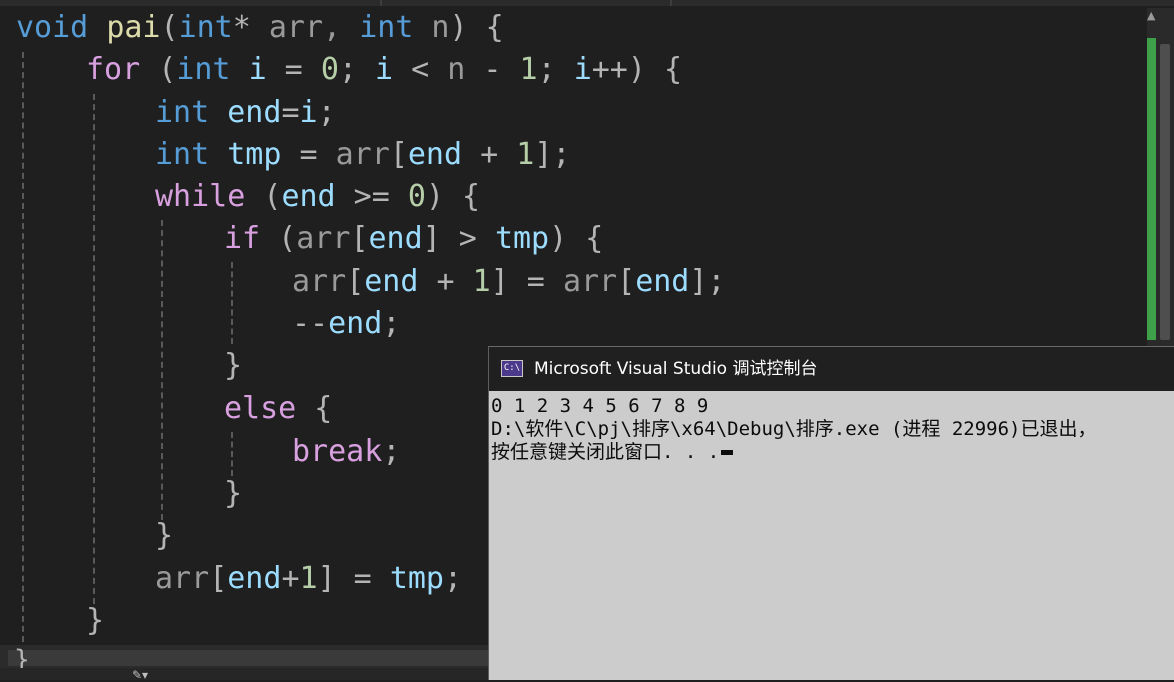 This screenshot has height=682, width=1174. Describe the element at coordinates (314, 408) in the screenshot. I see `punctuation: {` at that location.